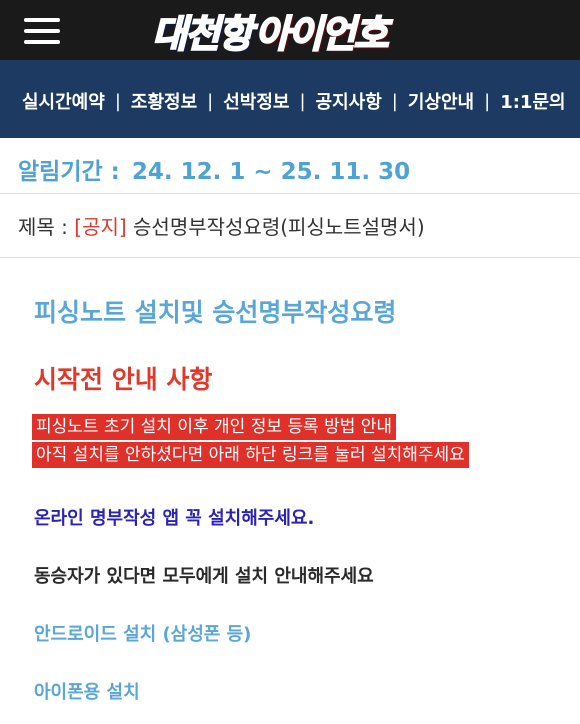  What do you see at coordinates (279, 227) in the screenshot?
I see `subject-title: 승선명부작성요령(피싱노트설명서)` at bounding box center [279, 227].